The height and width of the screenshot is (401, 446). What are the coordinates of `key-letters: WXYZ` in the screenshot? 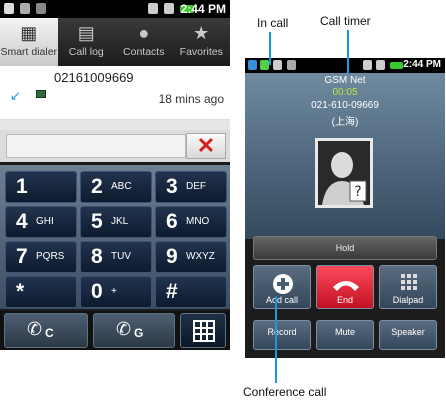 It's located at (200, 256).